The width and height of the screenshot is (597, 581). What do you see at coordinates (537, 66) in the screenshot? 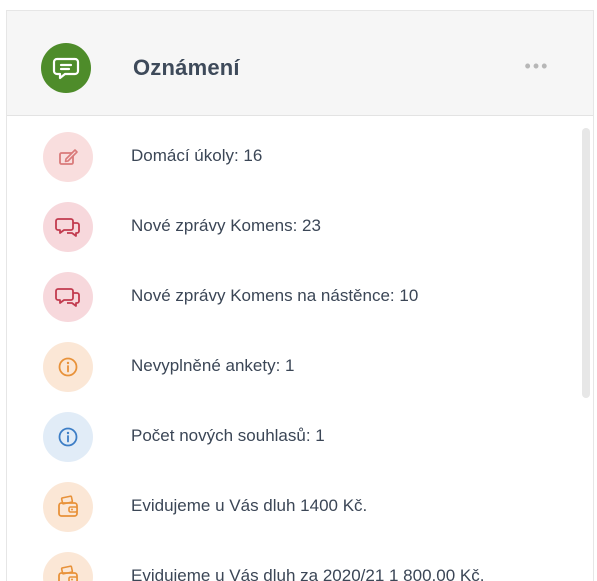
I see `more-options-button: •••` at bounding box center [537, 66].